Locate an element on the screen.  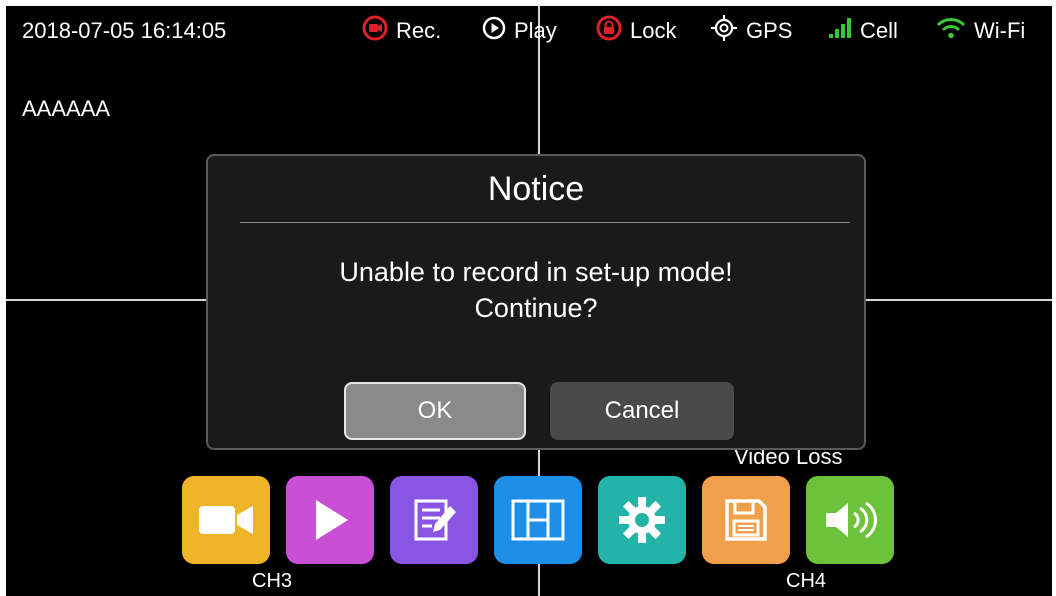
play-circle-icon is located at coordinates (494, 31).